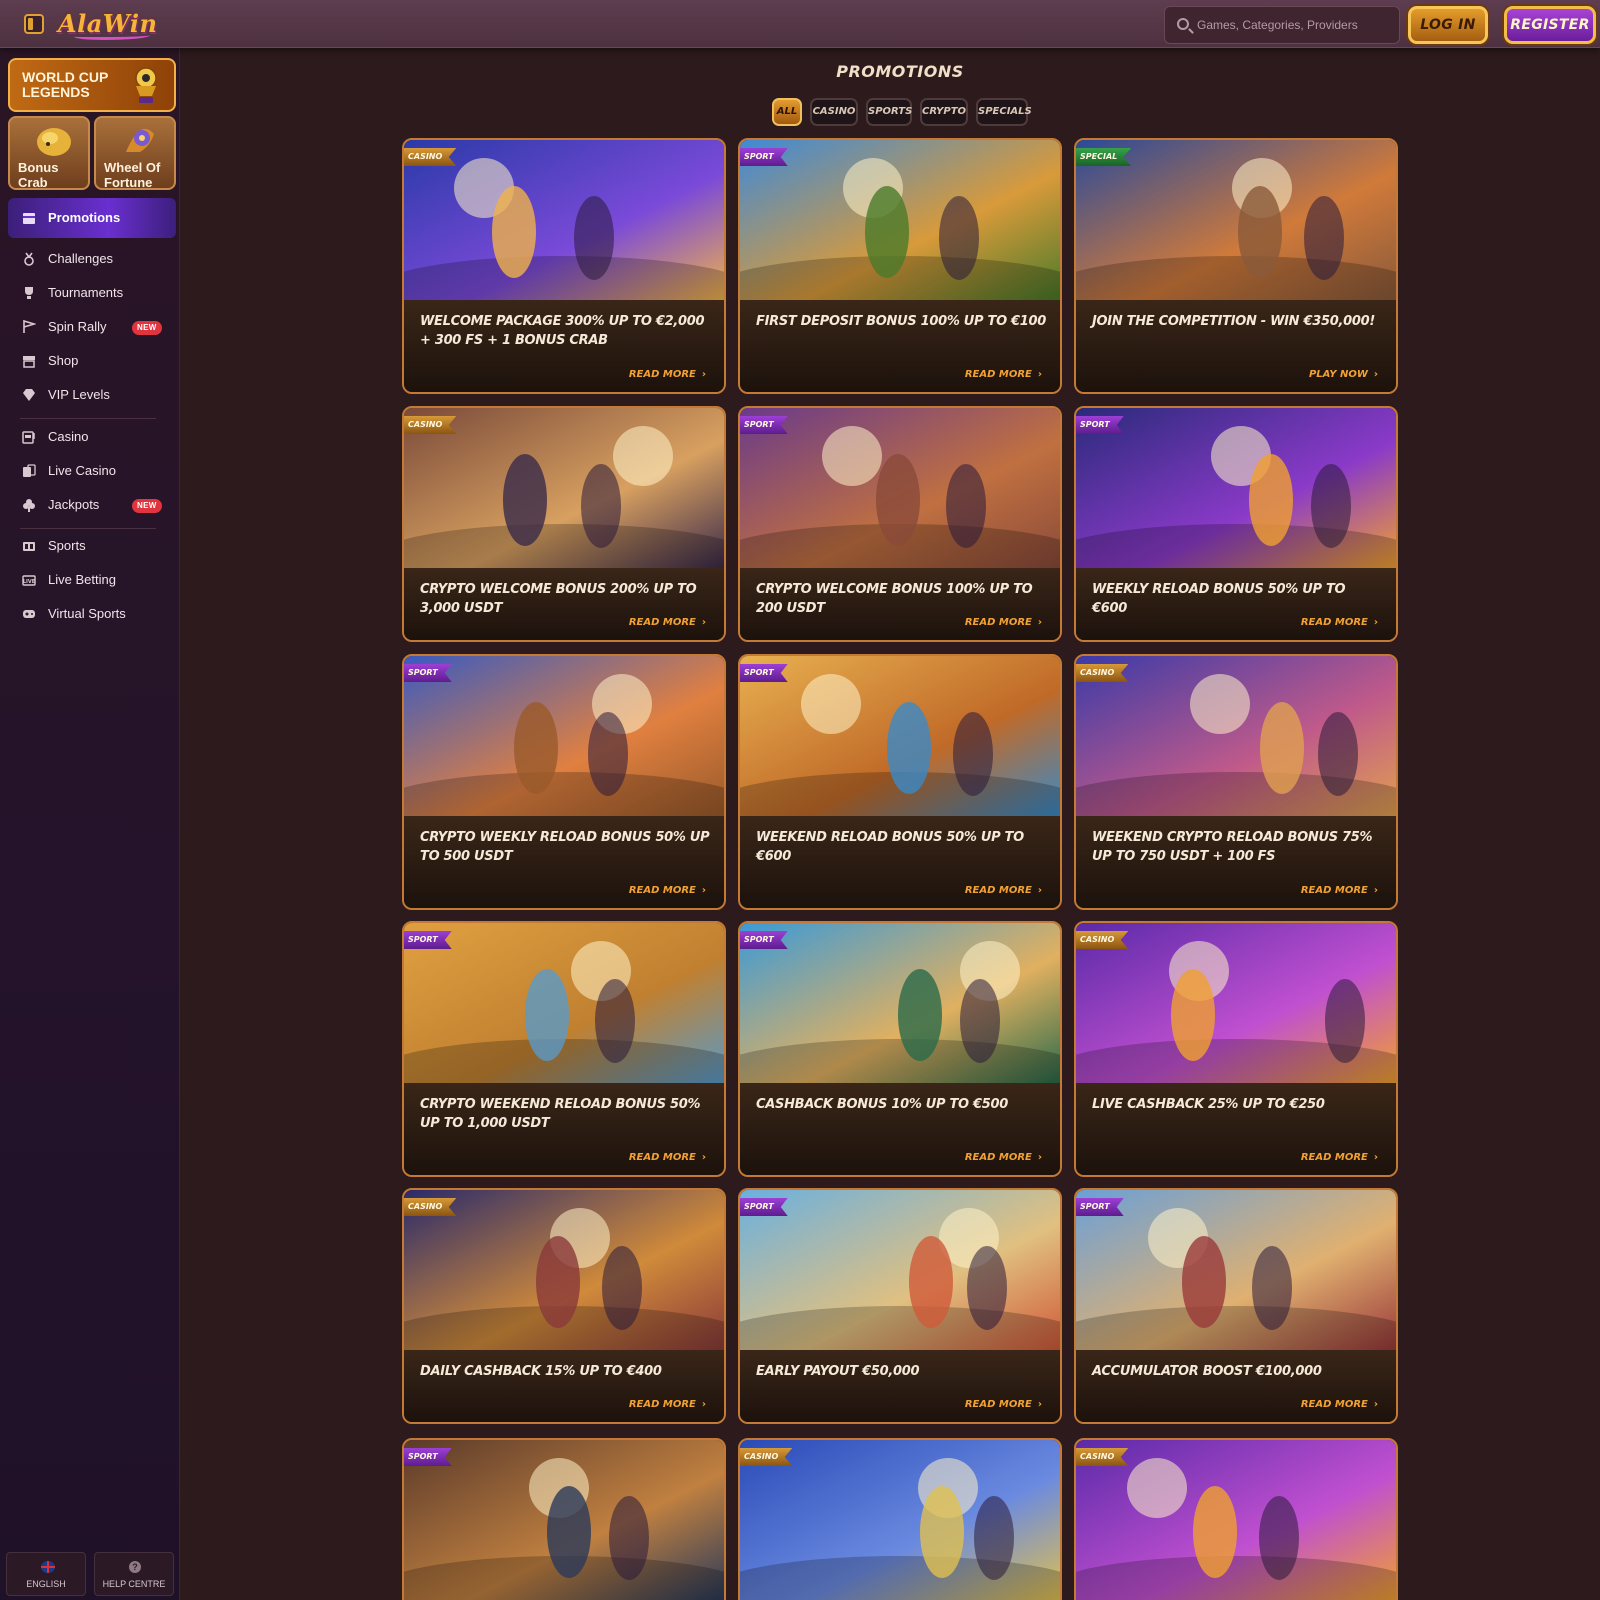 The width and height of the screenshot is (1600, 1600). Describe the element at coordinates (95, 395) in the screenshot. I see `sidebar-item-vip-levels: VIP Levels` at that location.